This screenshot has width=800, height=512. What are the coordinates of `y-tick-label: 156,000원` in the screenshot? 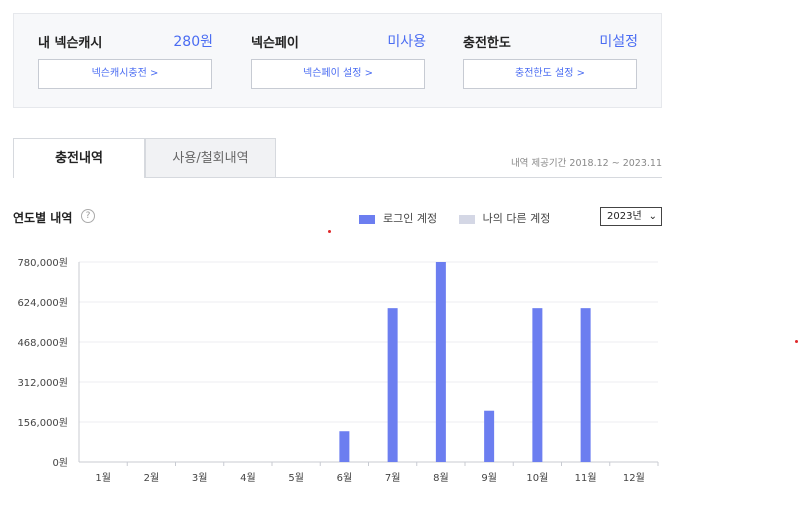 It's located at (42, 423).